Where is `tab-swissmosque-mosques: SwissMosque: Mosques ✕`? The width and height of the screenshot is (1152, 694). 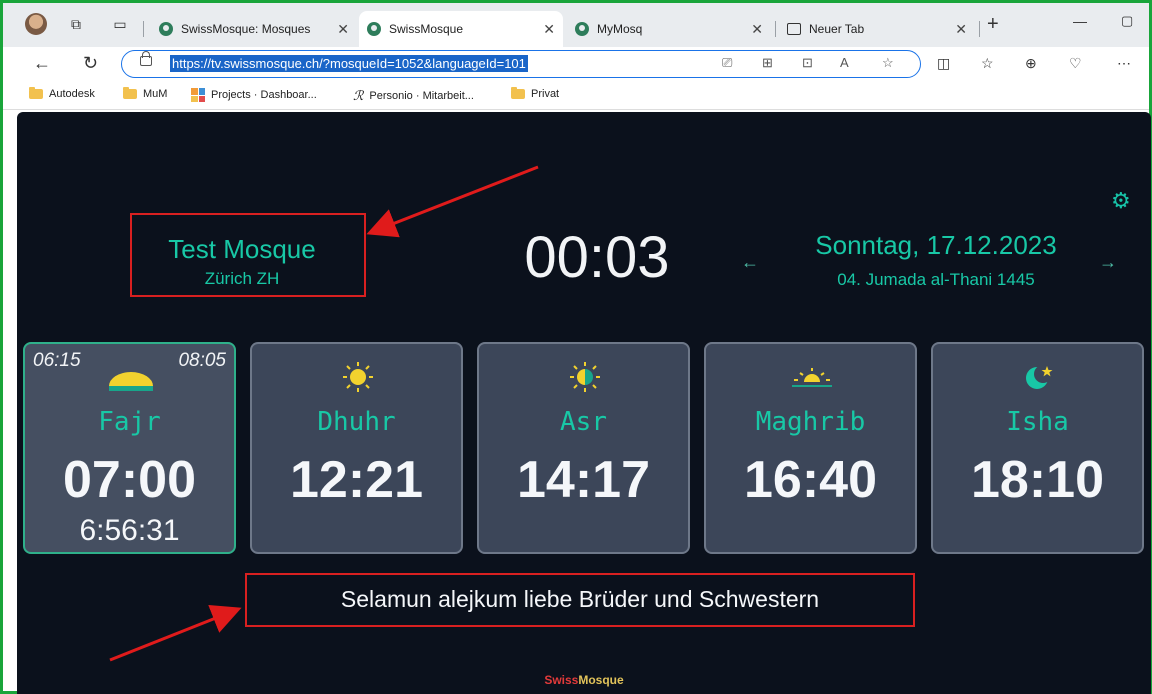
tab-swissmosque-mosques: SwissMosque: Mosques ✕ is located at coordinates (254, 29).